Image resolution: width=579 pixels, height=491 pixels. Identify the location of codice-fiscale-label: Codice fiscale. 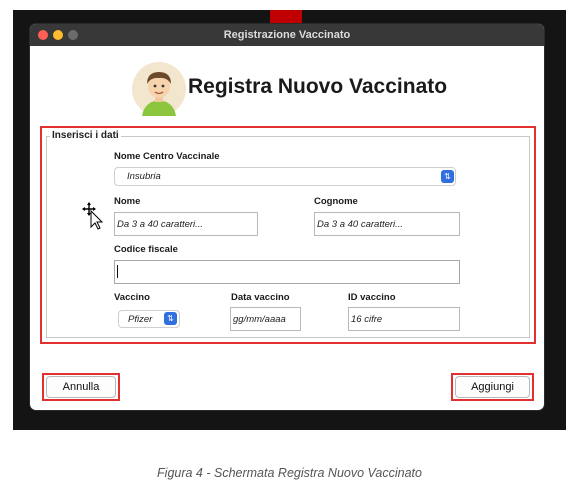
(146, 249).